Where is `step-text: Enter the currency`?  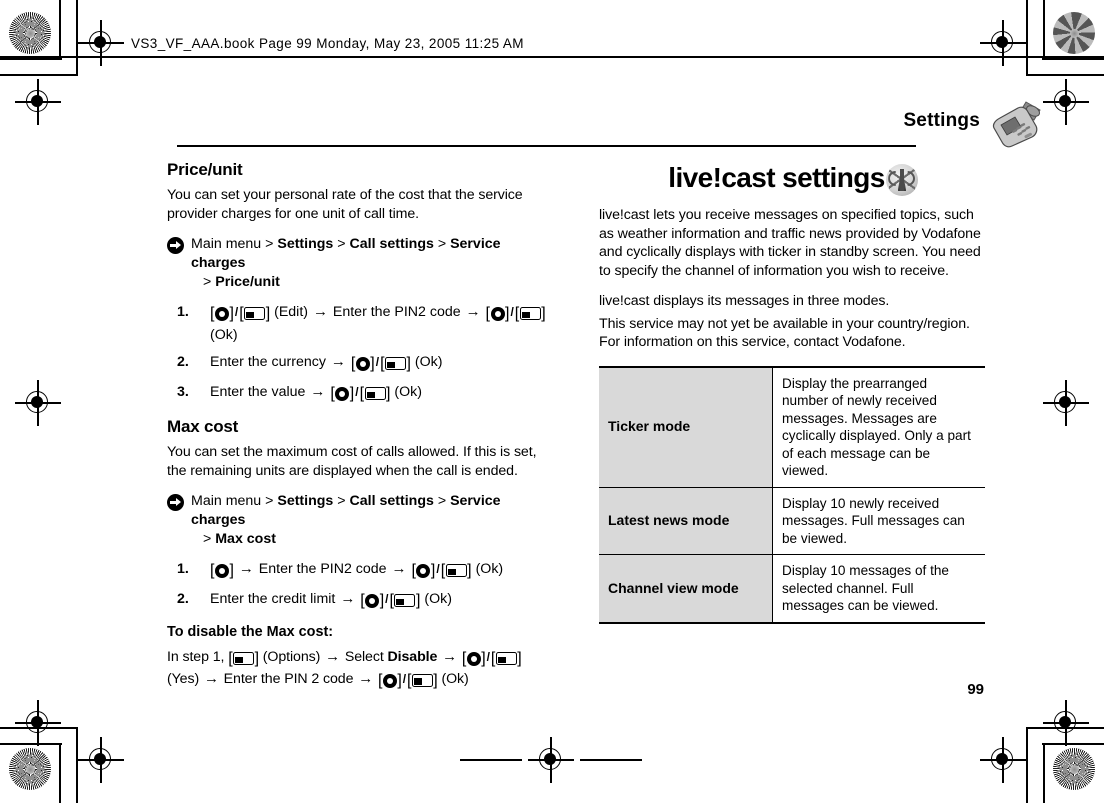 step-text: Enter the currency is located at coordinates (270, 362).